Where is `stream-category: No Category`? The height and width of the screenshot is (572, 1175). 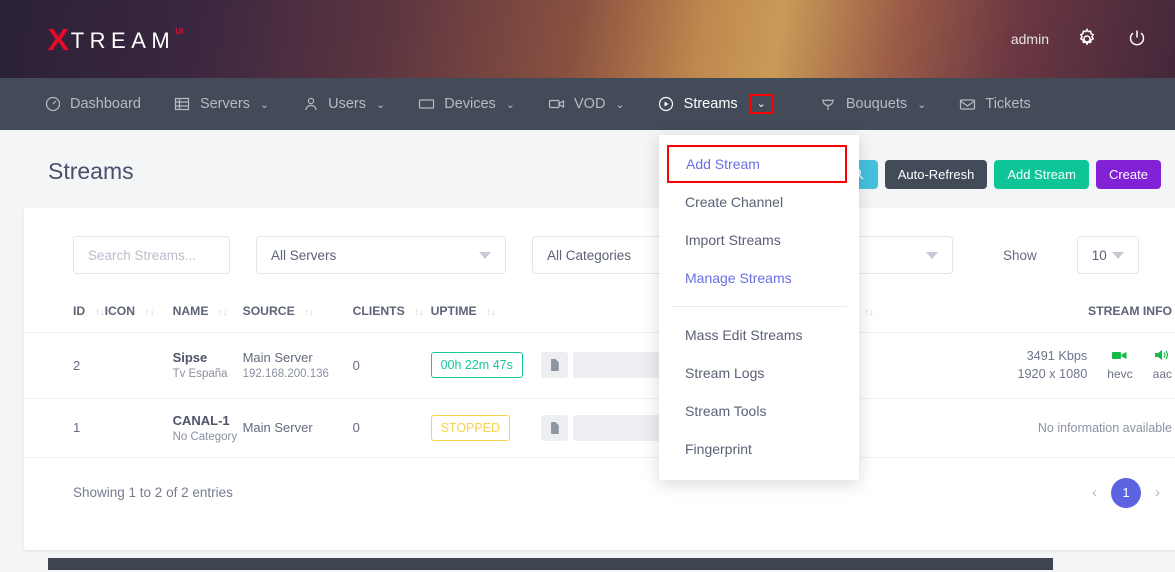
stream-category: No Category is located at coordinates (205, 436).